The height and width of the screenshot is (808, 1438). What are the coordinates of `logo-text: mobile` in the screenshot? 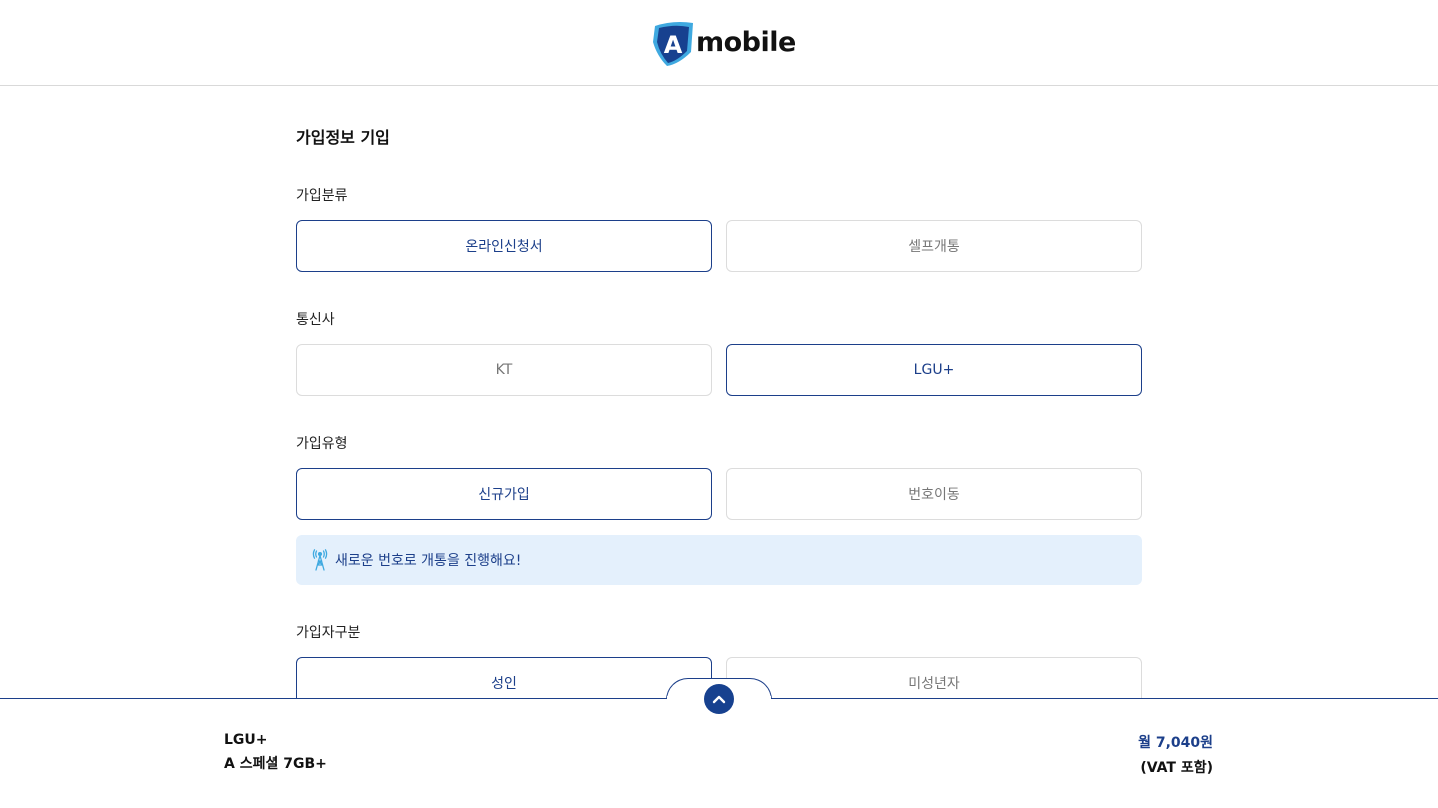 It's located at (746, 42).